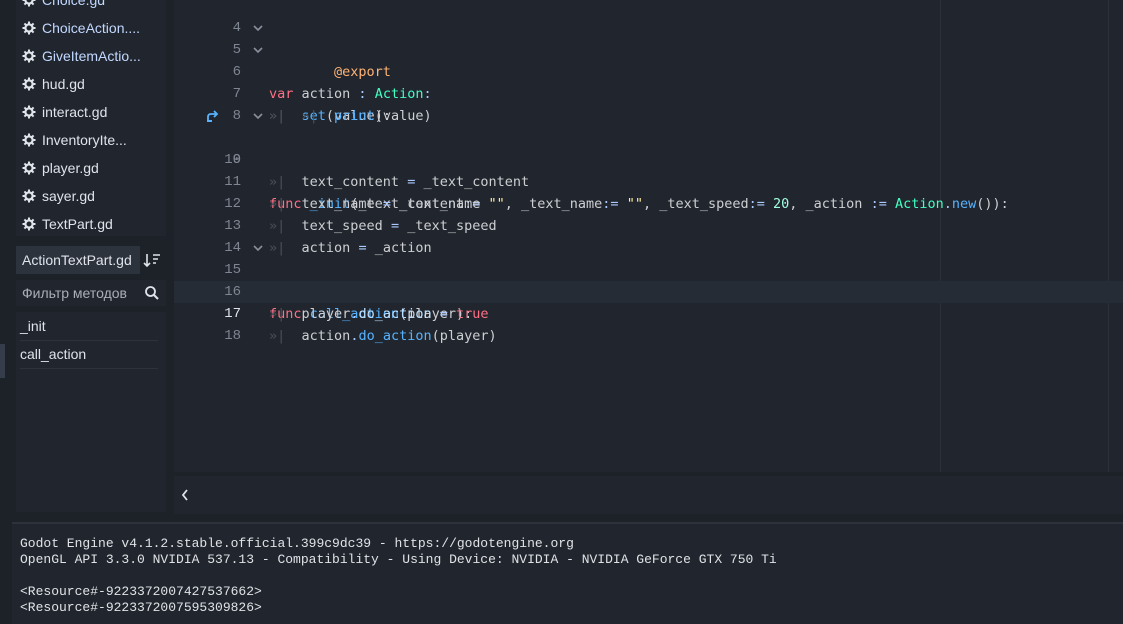 The height and width of the screenshot is (624, 1123). Describe the element at coordinates (213, 116) in the screenshot. I see `override-arrow-icon` at that location.